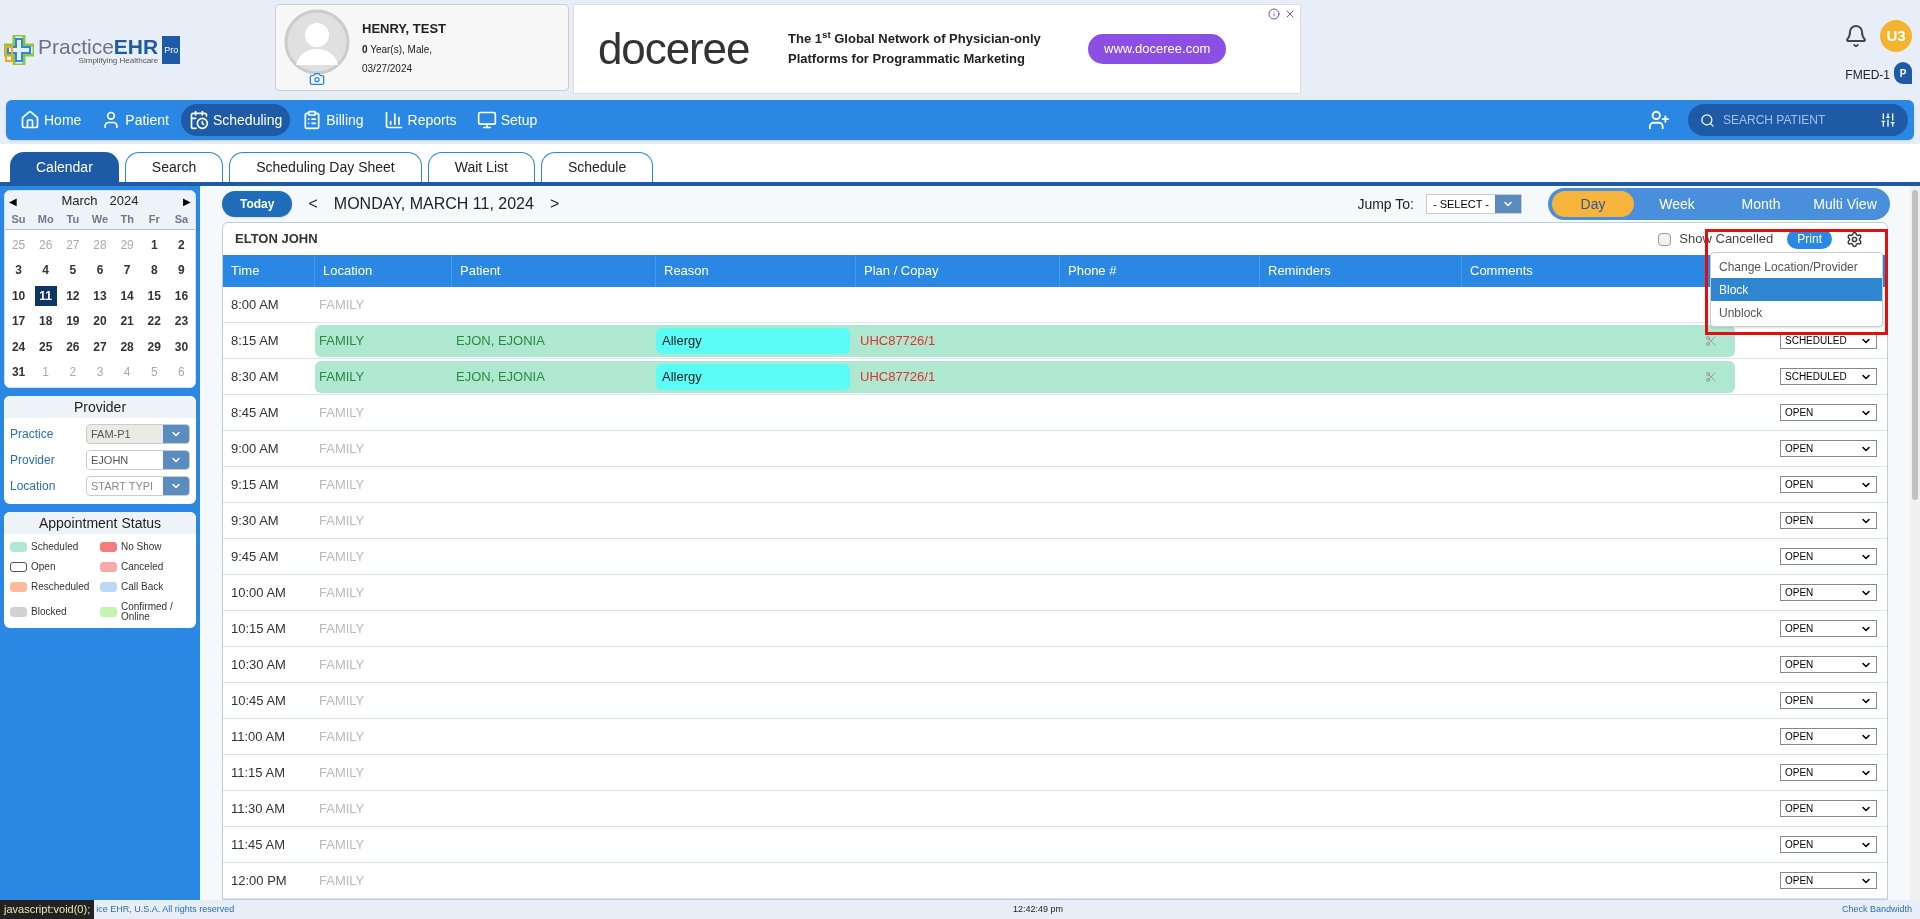 The width and height of the screenshot is (1920, 919). I want to click on nav-item: Scheduling, so click(235, 120).